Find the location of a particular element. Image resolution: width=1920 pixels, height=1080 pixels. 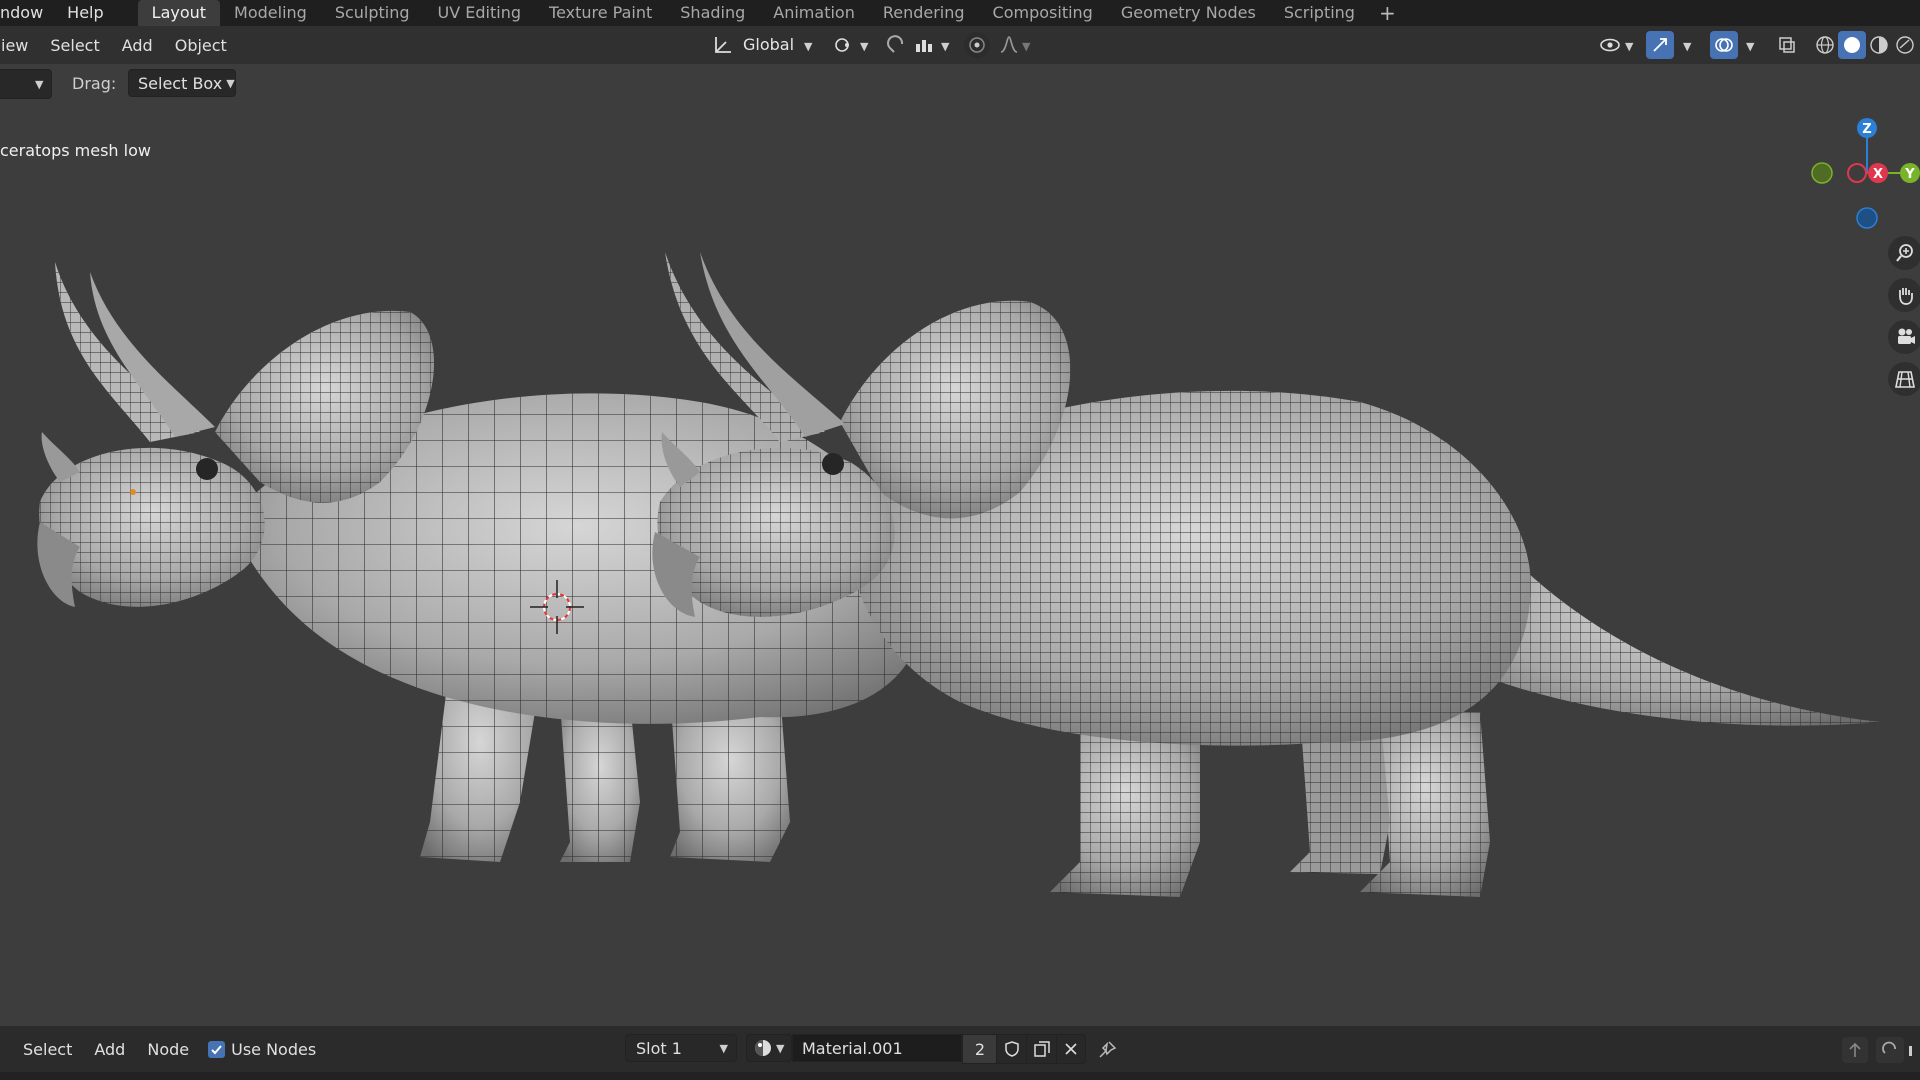

slot-dropdown: Slot 1 ▼ is located at coordinates (681, 1048).